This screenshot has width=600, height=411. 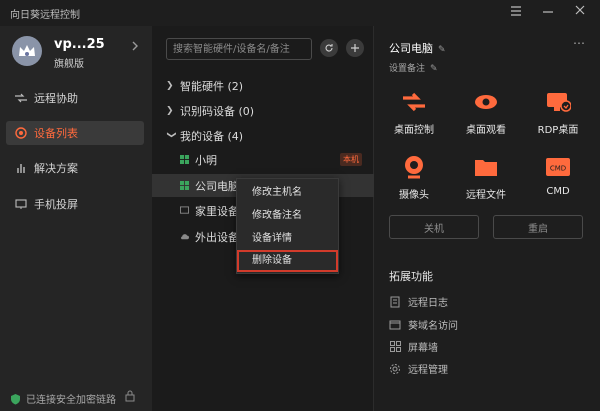 What do you see at coordinates (548, 12) in the screenshot?
I see `minimize-icon` at bounding box center [548, 12].